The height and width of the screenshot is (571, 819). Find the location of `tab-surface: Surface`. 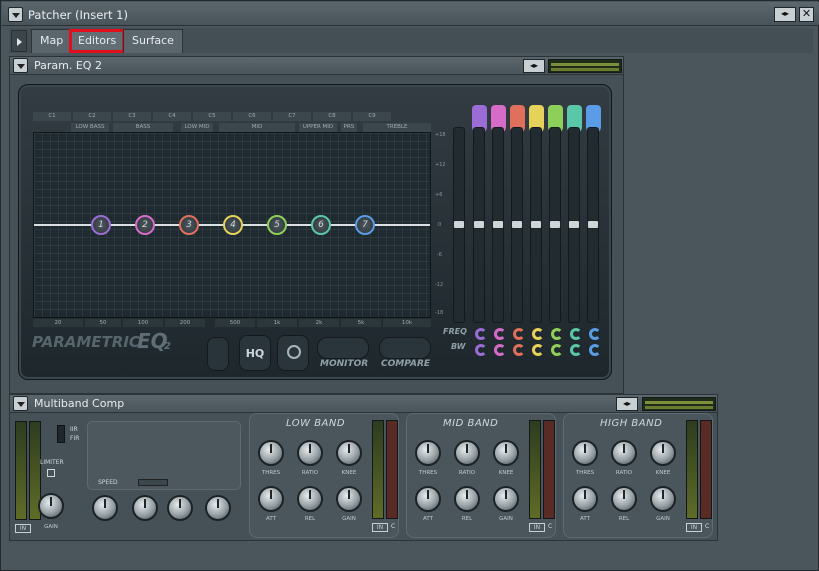

tab-surface: Surface is located at coordinates (153, 41).